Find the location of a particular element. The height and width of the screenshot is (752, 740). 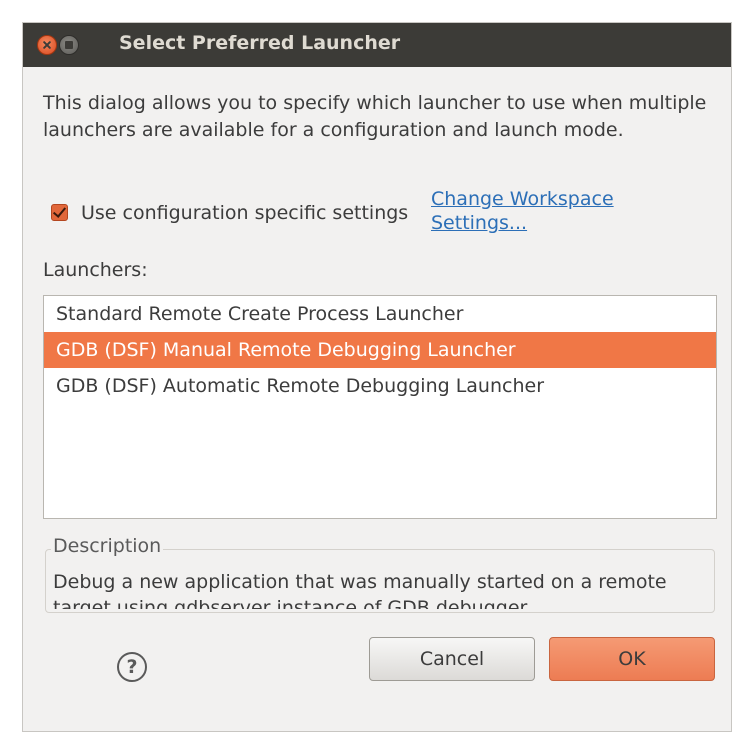

ok-button: OK is located at coordinates (632, 659).